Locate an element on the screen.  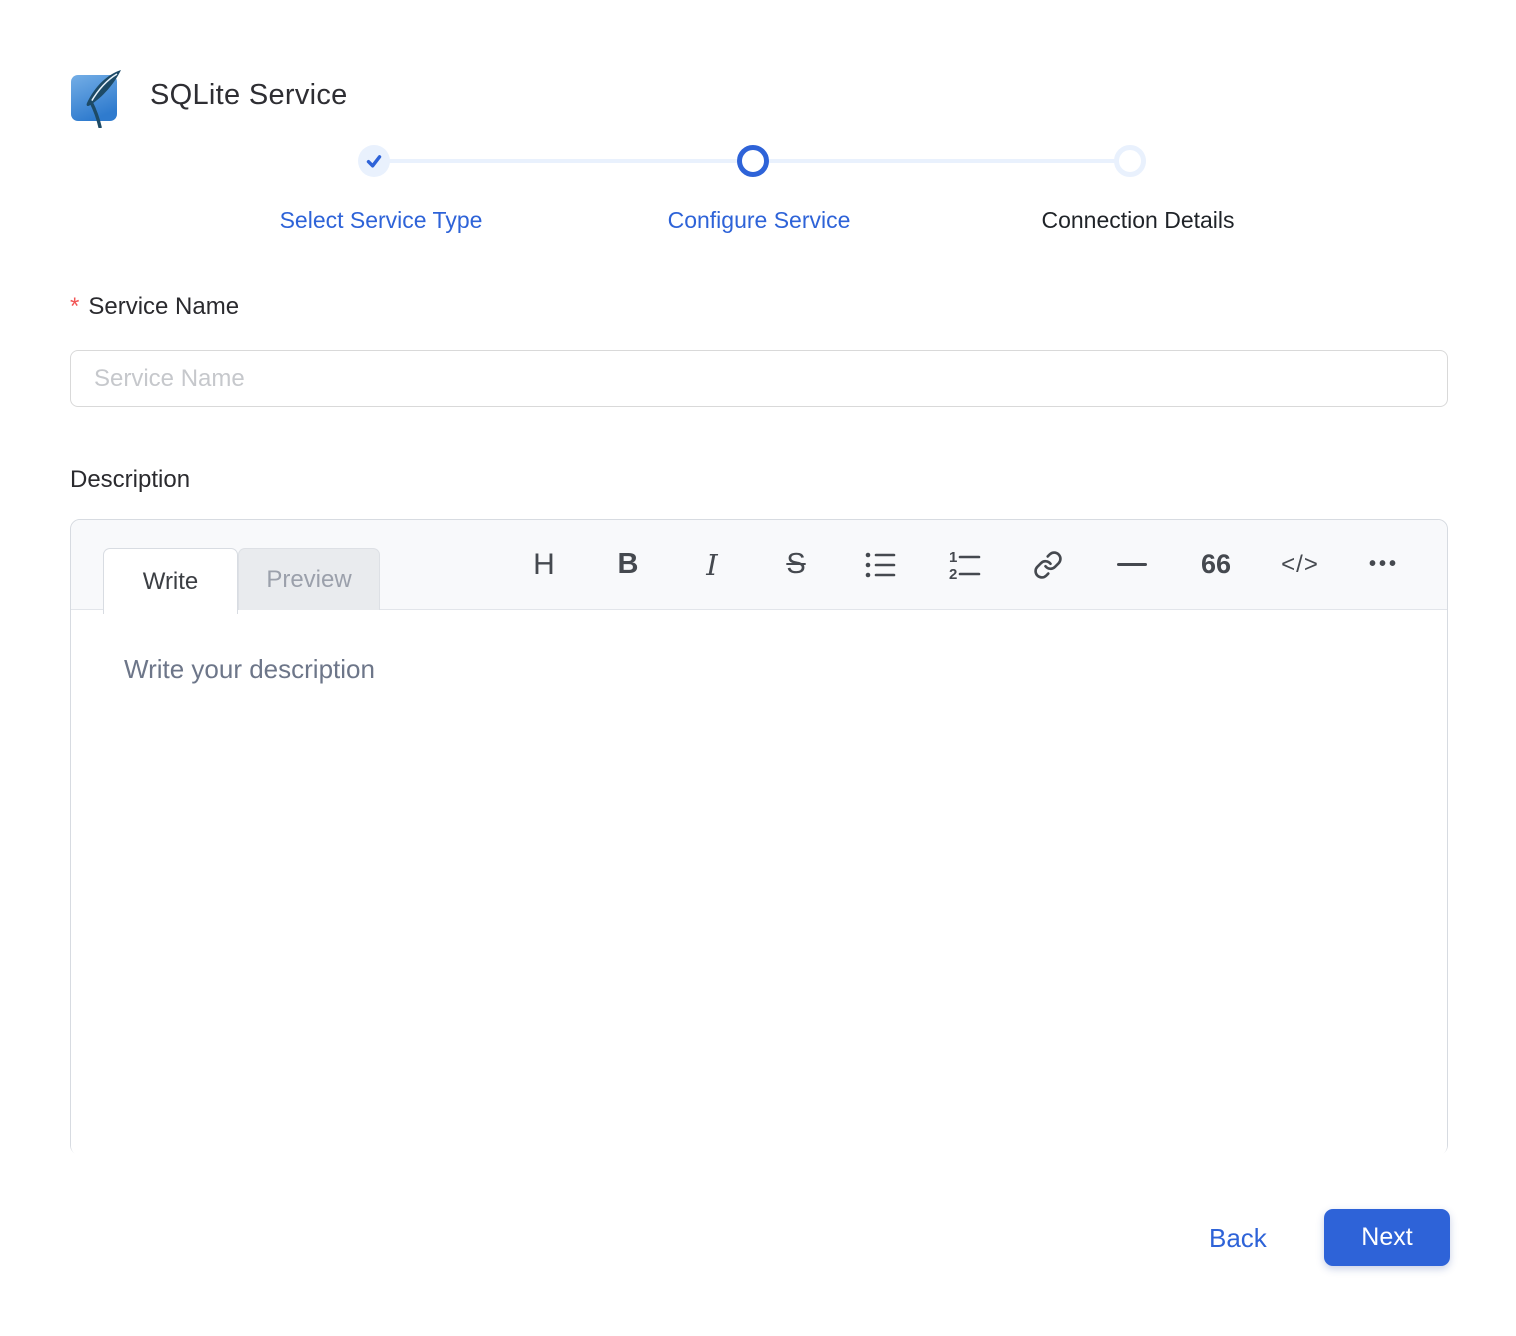
service-name-label-text: Service Name is located at coordinates (164, 306).